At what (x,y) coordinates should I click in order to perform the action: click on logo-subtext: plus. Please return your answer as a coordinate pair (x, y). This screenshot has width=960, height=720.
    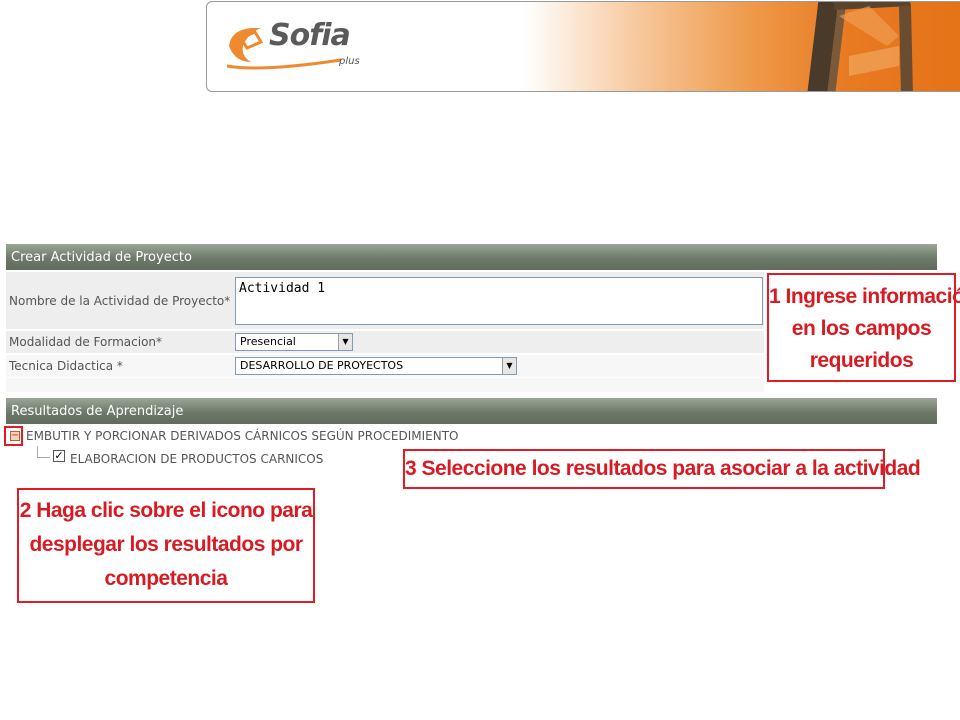
    Looking at the image, I should click on (349, 61).